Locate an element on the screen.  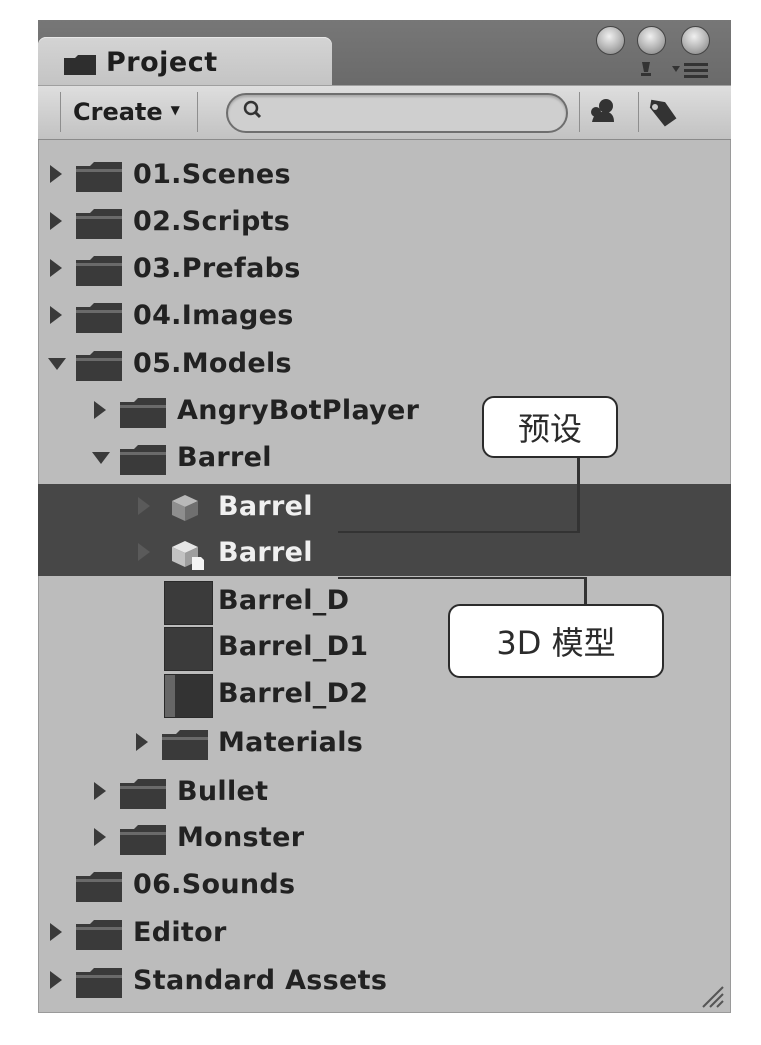
tree-item-03-prefabs: 03.Prefabs is located at coordinates (384, 269).